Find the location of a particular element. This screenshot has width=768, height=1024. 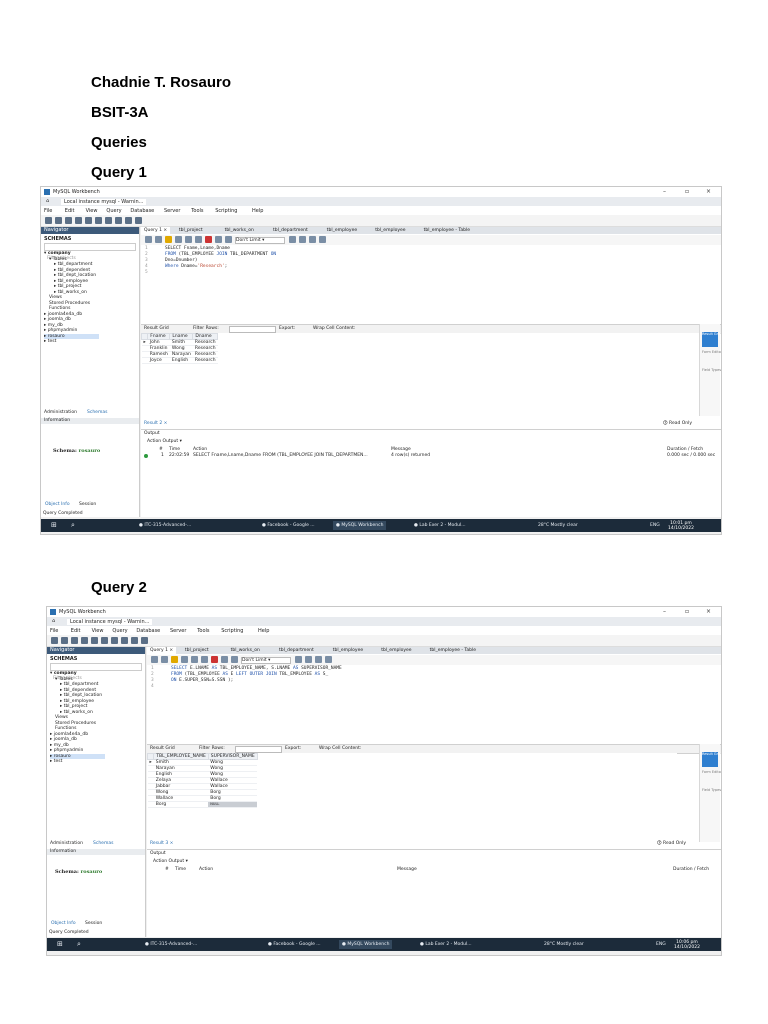

side-button: Result Grid is located at coordinates (711, 339).